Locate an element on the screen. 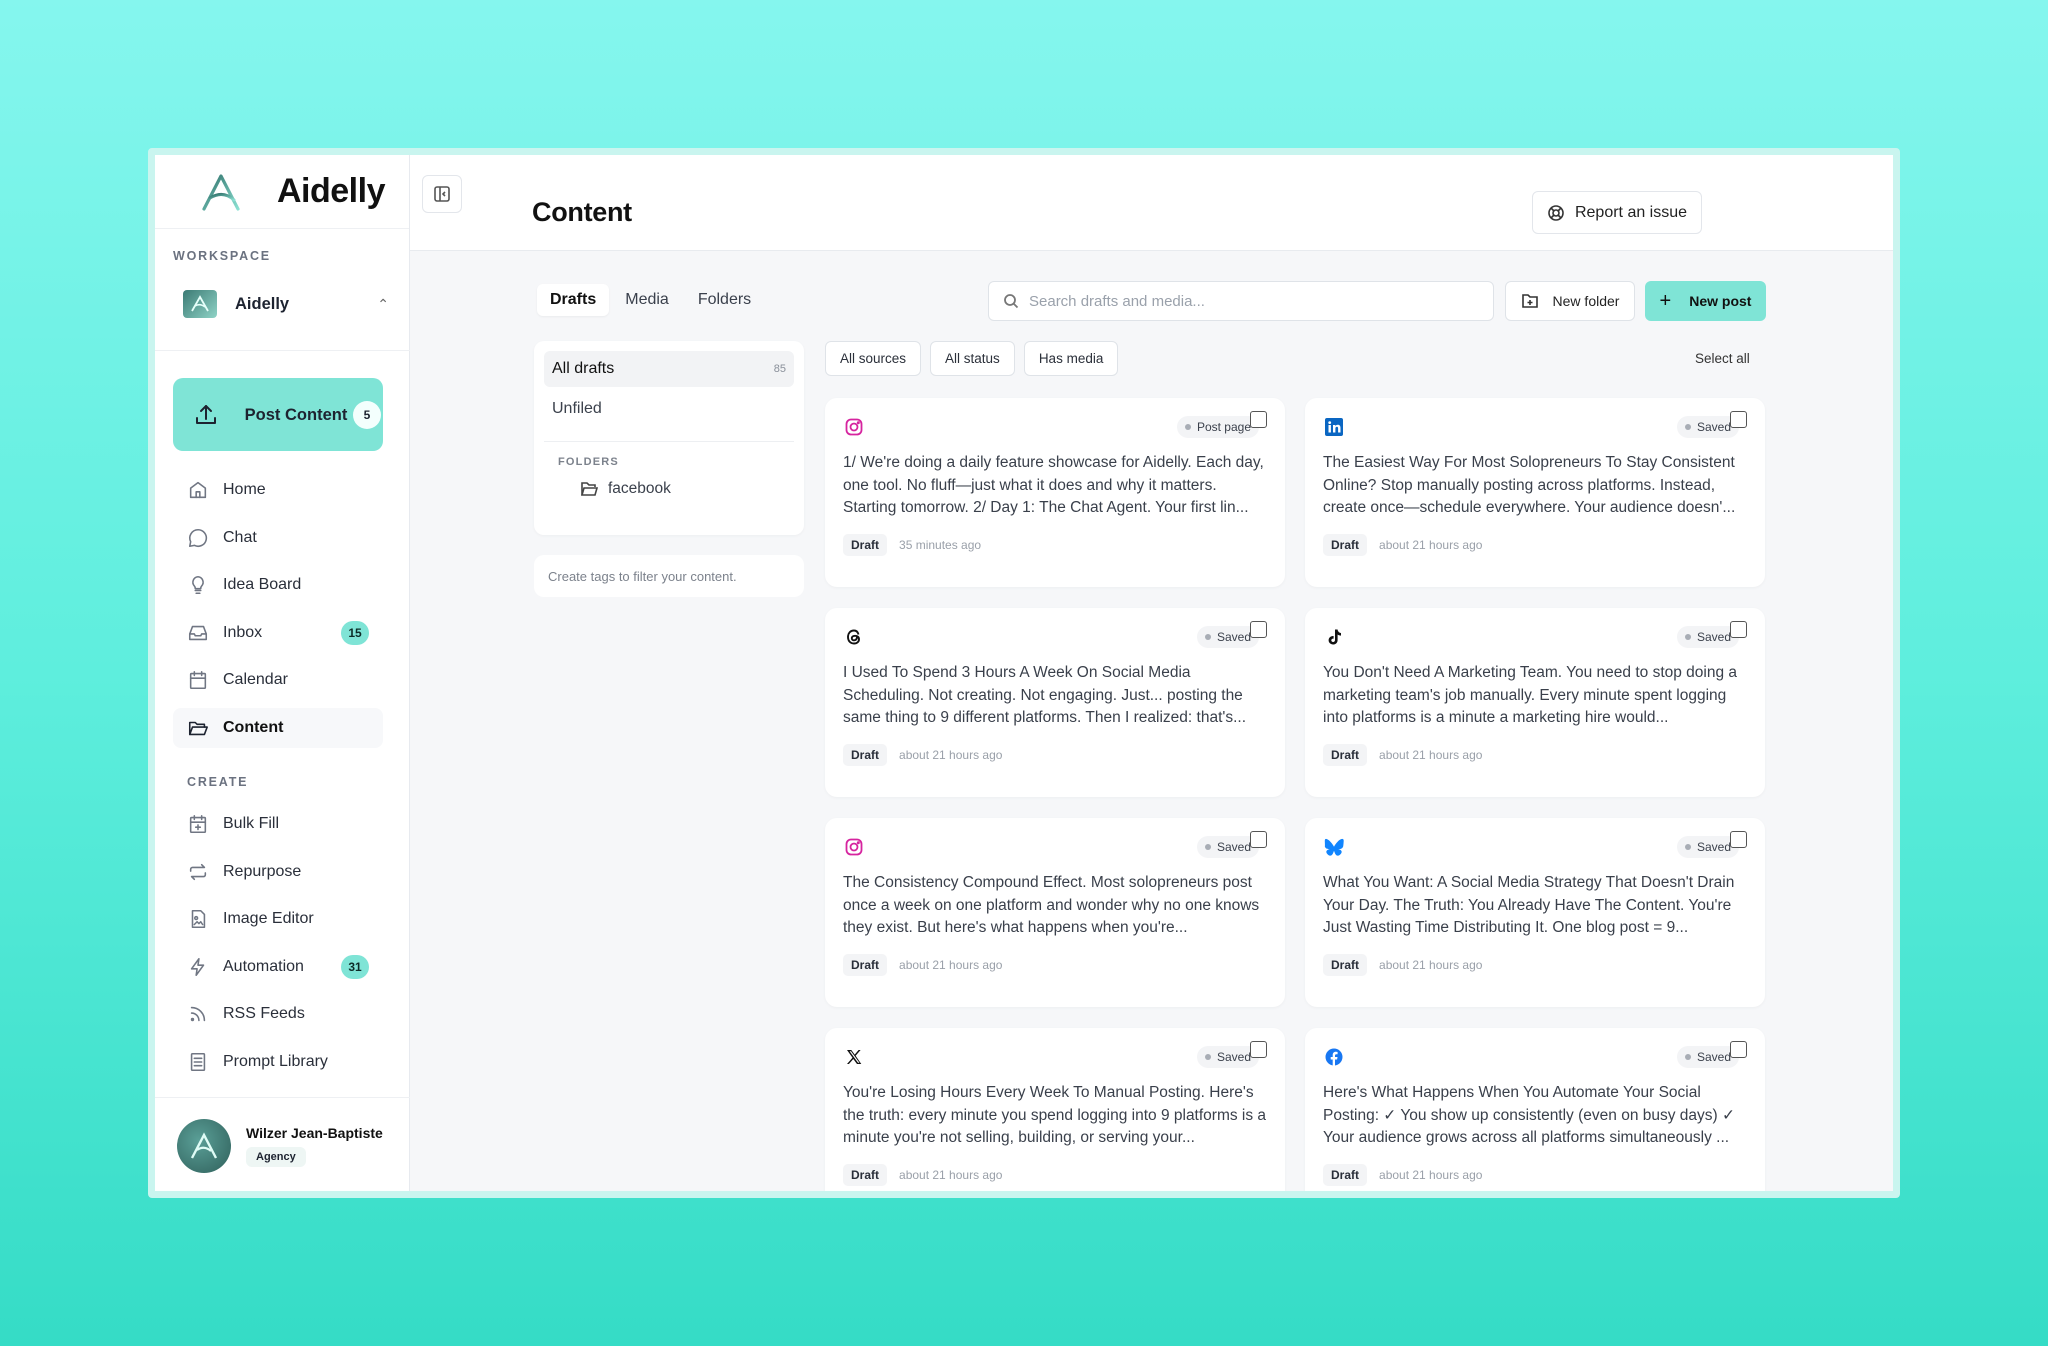  plus-icon: + is located at coordinates (1665, 300).